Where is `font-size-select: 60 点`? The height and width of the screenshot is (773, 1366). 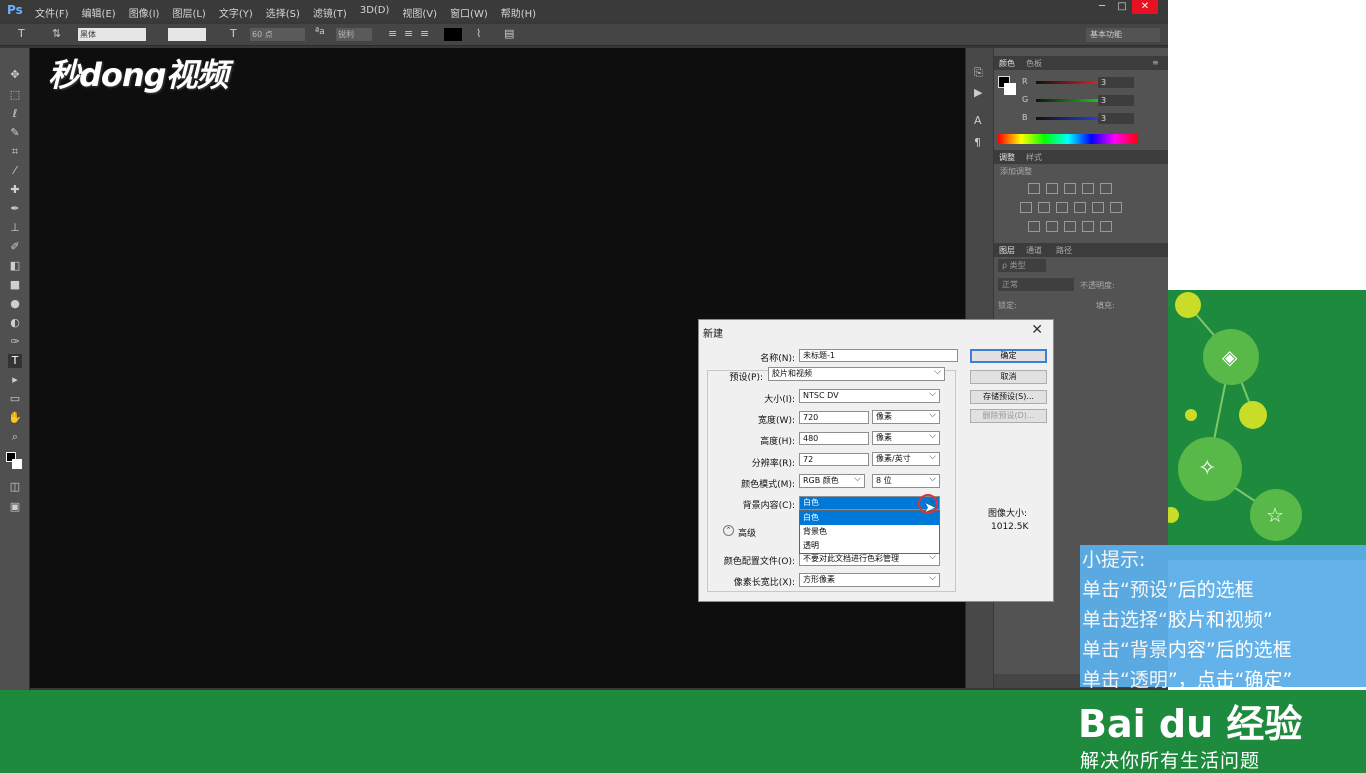
font-size-select: 60 点 is located at coordinates (277, 34).